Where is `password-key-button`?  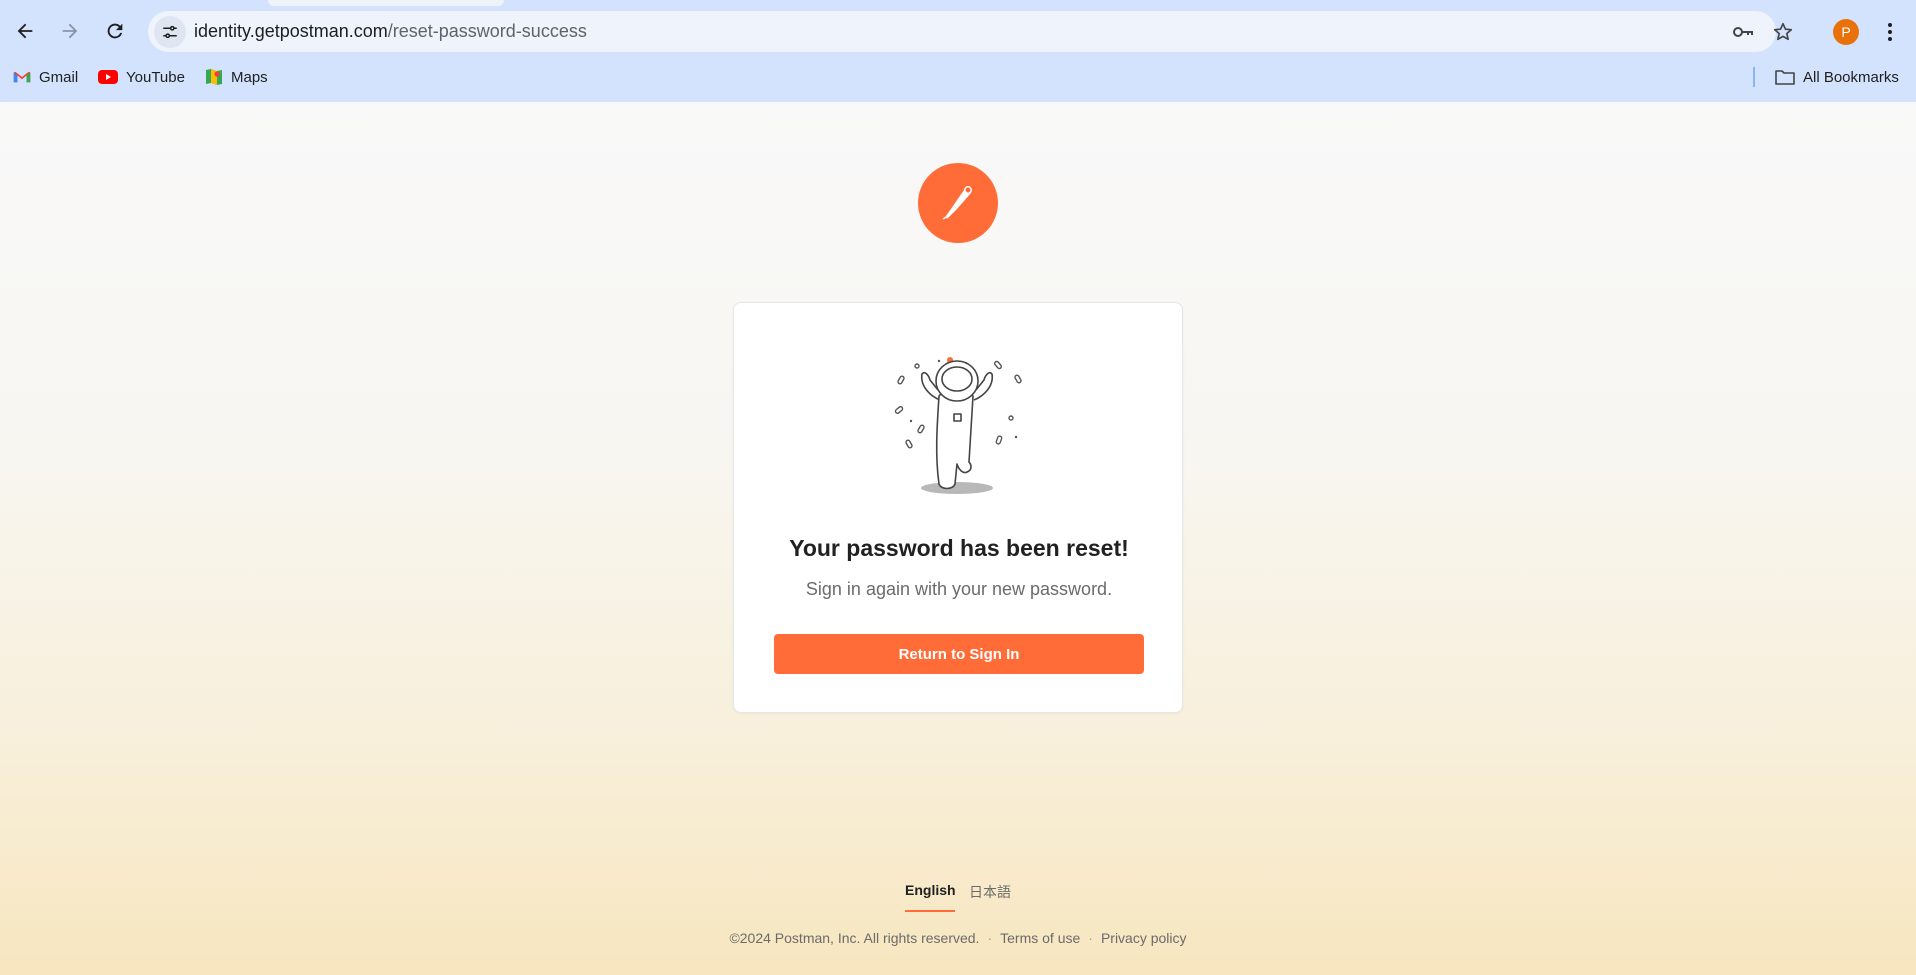
password-key-button is located at coordinates (1743, 32).